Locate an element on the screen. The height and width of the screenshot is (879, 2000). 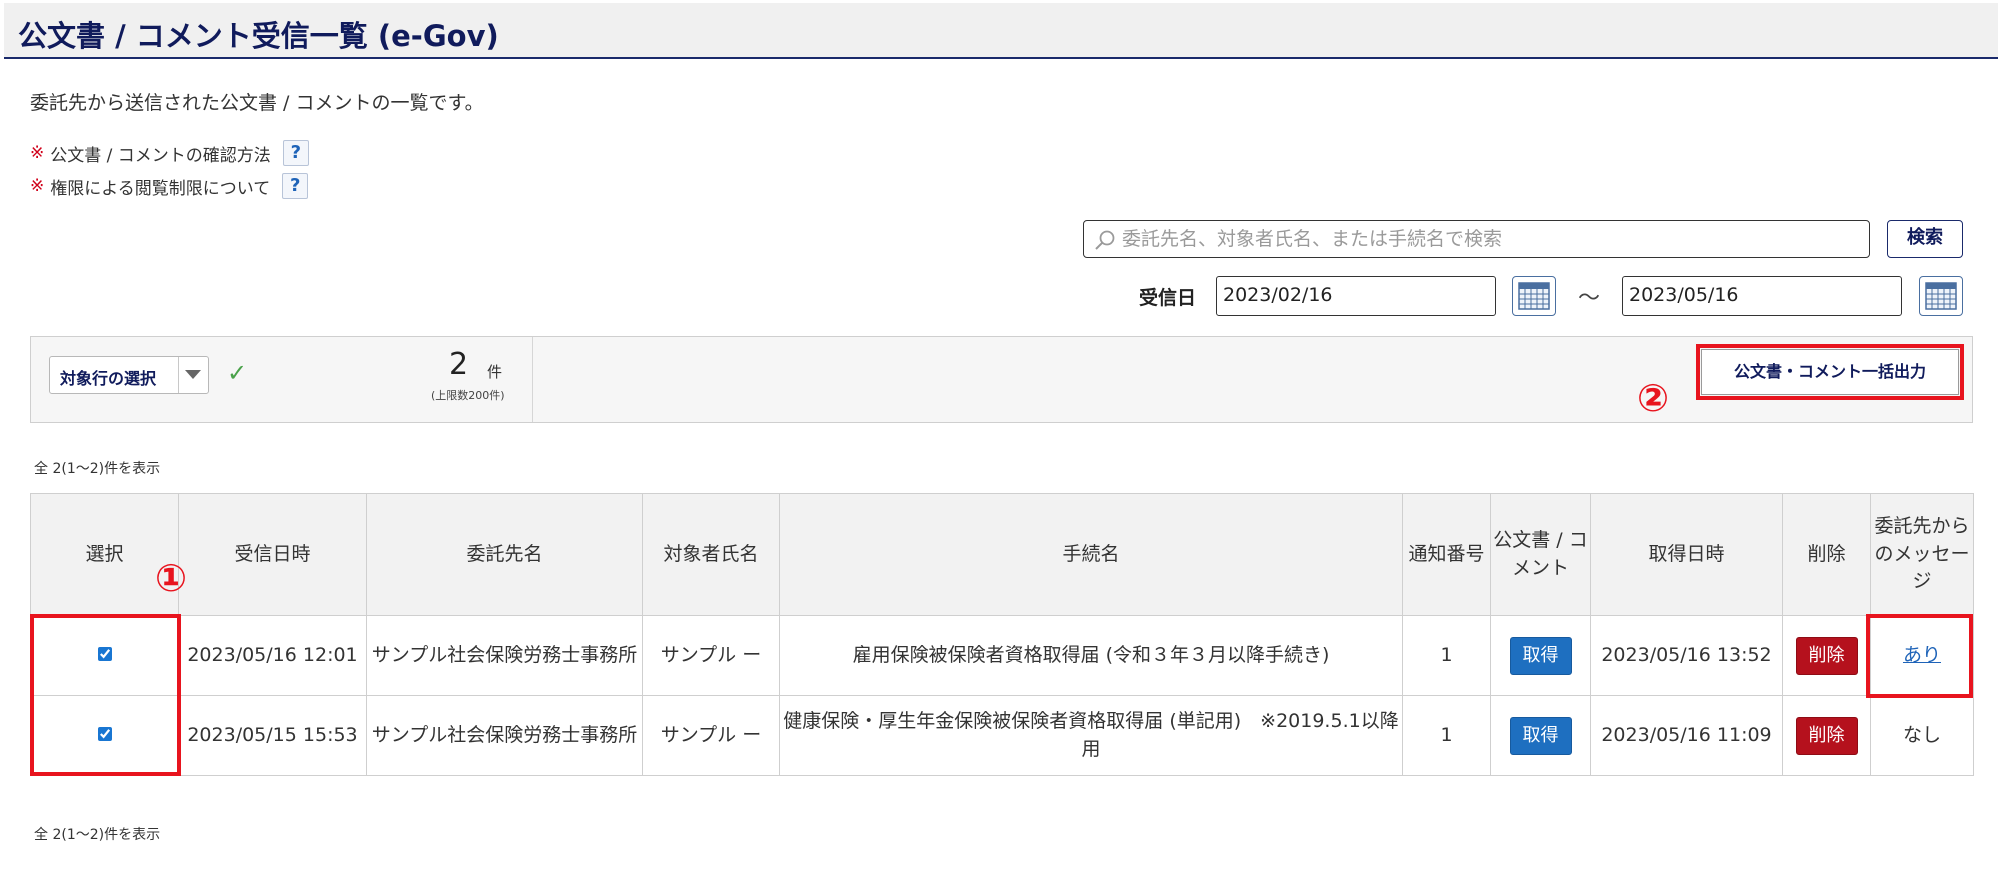
row-select-label: 対象行の選択 is located at coordinates (108, 378).